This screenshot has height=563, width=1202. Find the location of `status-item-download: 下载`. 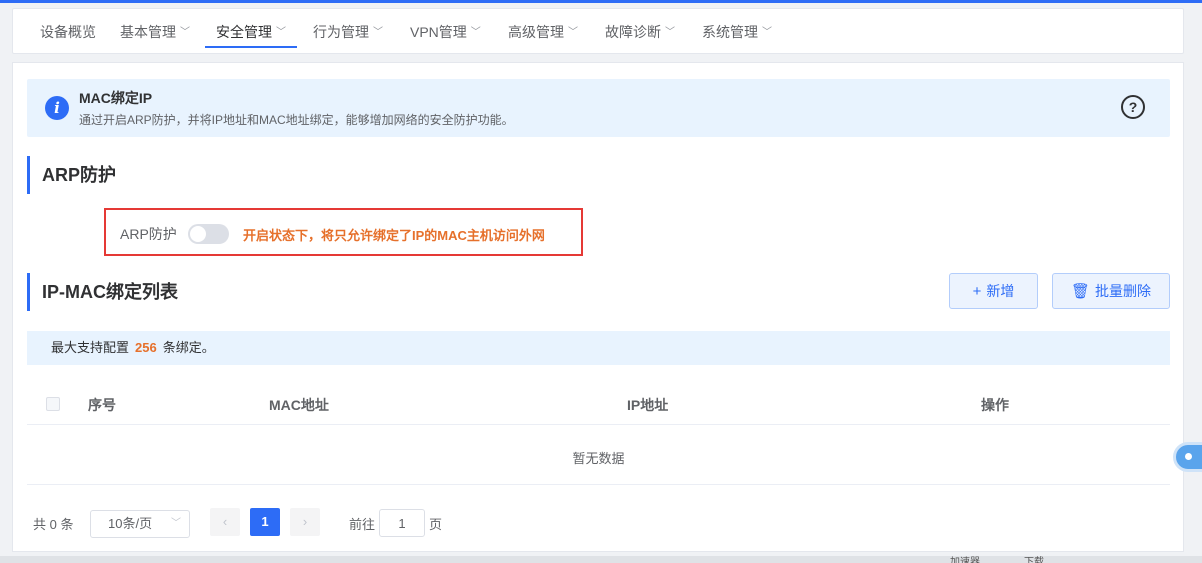

status-item-download: 下载 is located at coordinates (1034, 559).